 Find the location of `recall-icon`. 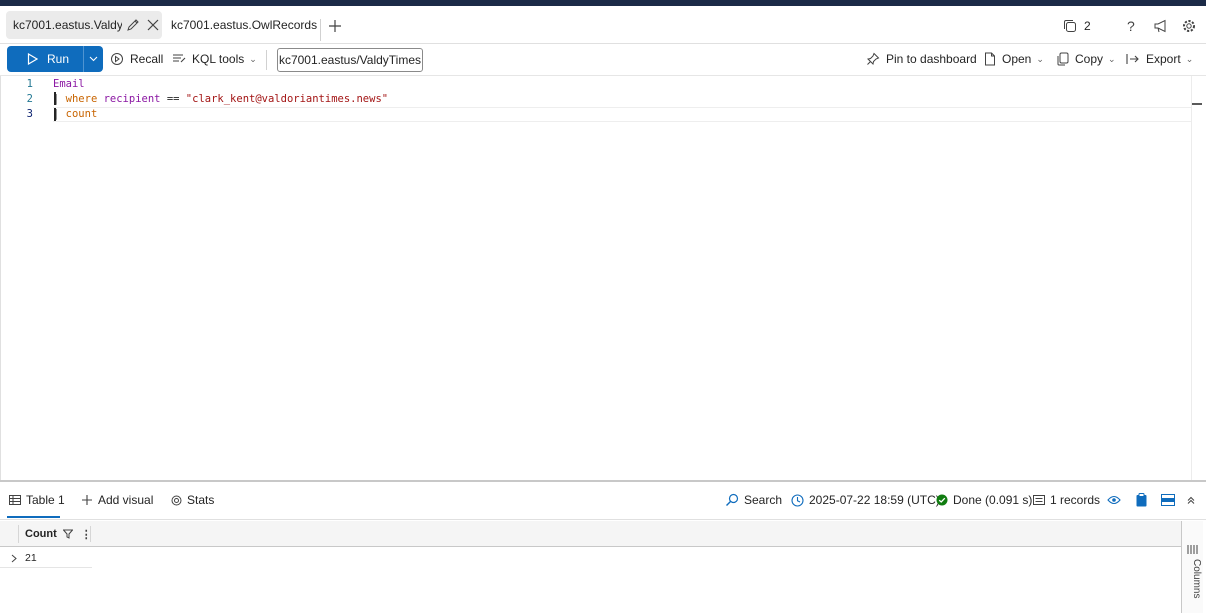

recall-icon is located at coordinates (117, 59).